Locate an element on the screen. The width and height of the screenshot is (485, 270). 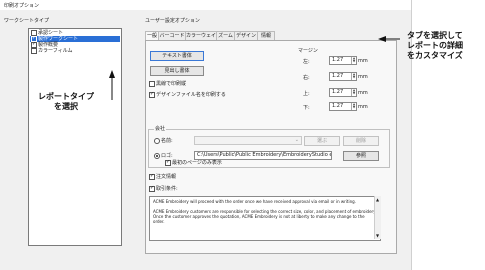
left-arrowhead-icon is located at coordinates (112, 74).